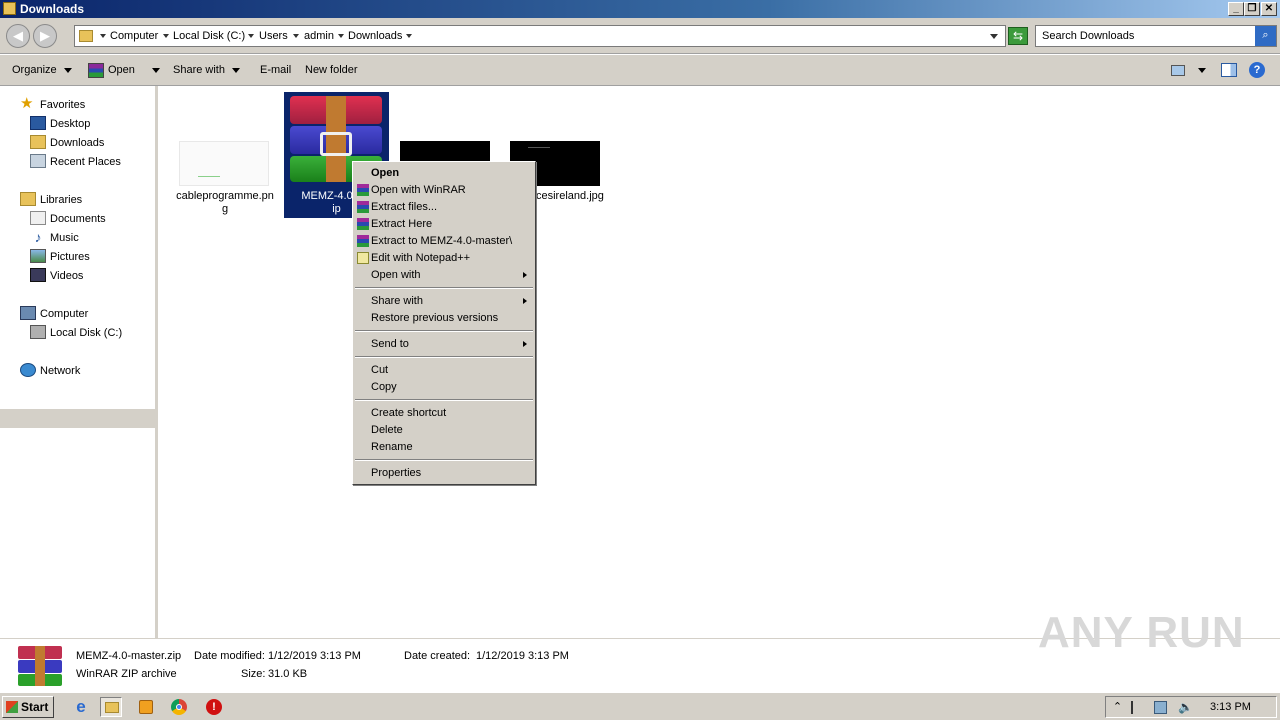  What do you see at coordinates (314, 656) in the screenshot?
I see `details-date-modified: 1/12/2019 3:13 PM` at bounding box center [314, 656].